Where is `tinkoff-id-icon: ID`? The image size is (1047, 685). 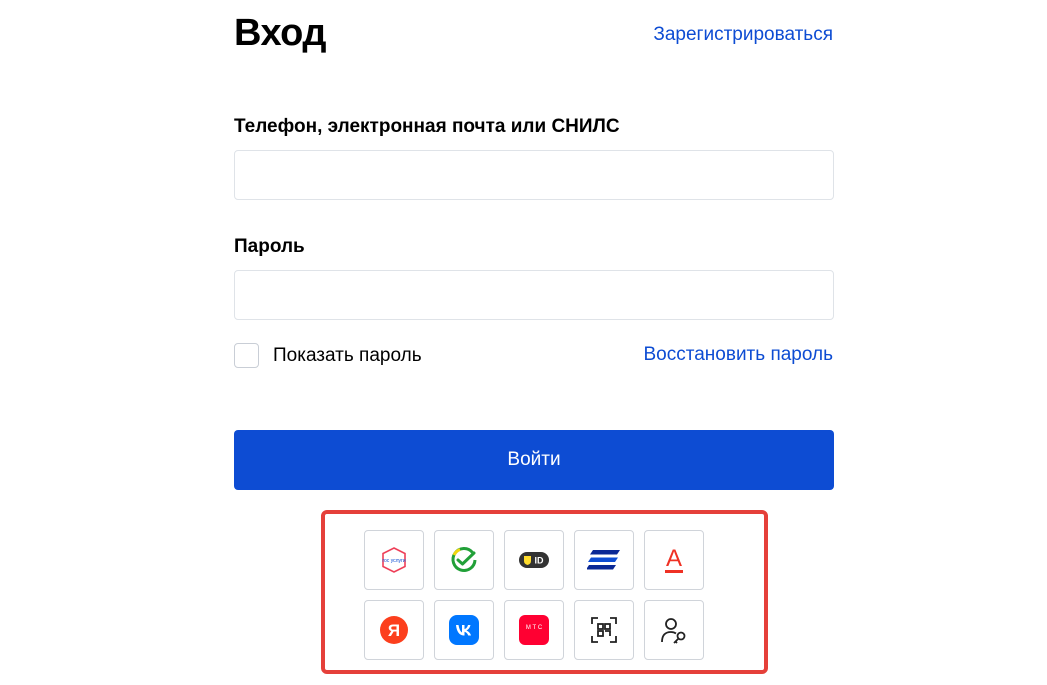
tinkoff-id-icon: ID is located at coordinates (534, 560).